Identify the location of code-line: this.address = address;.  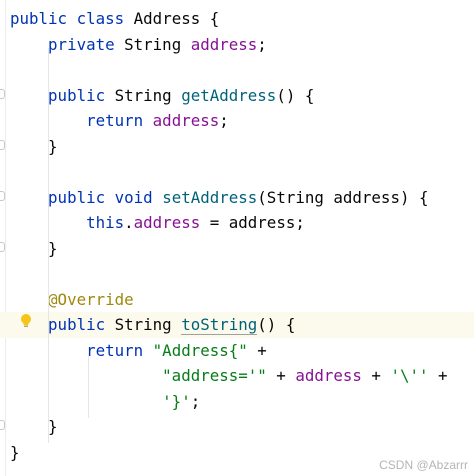
(242, 223).